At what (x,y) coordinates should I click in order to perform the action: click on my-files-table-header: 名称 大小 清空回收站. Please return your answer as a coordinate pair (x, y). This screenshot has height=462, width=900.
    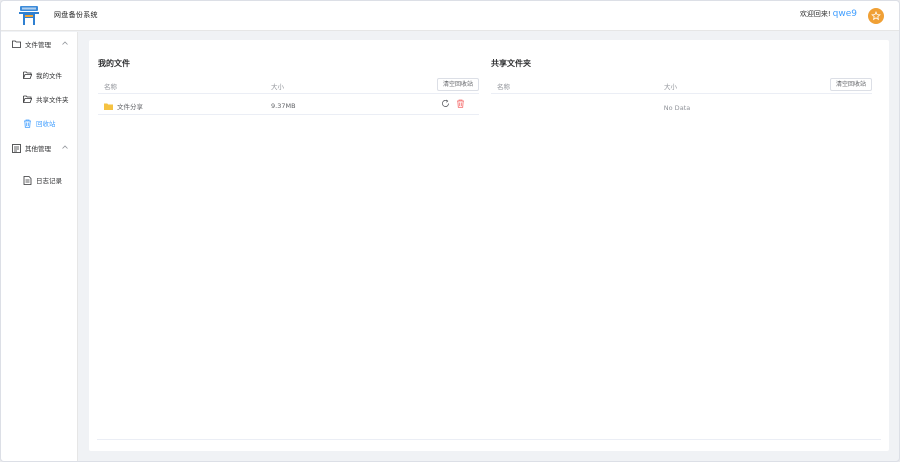
    Looking at the image, I should click on (288, 85).